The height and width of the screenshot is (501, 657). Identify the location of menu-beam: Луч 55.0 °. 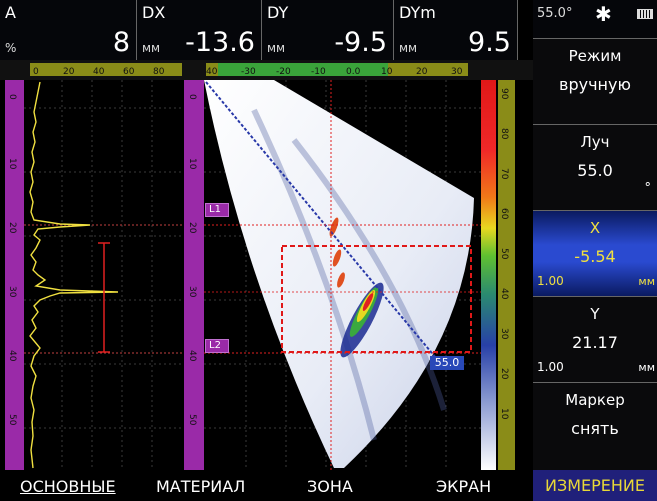
(595, 167).